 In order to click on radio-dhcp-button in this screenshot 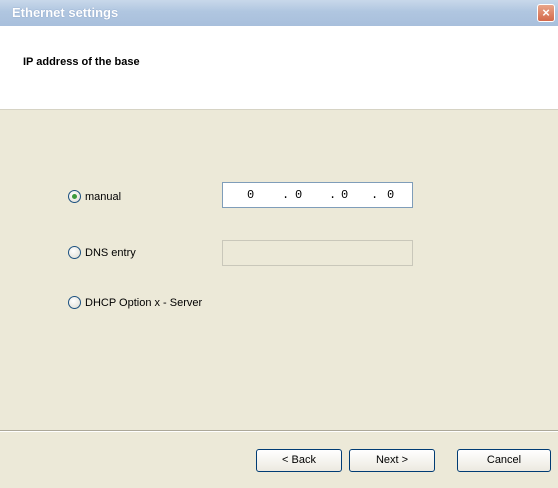, I will do `click(74, 302)`.